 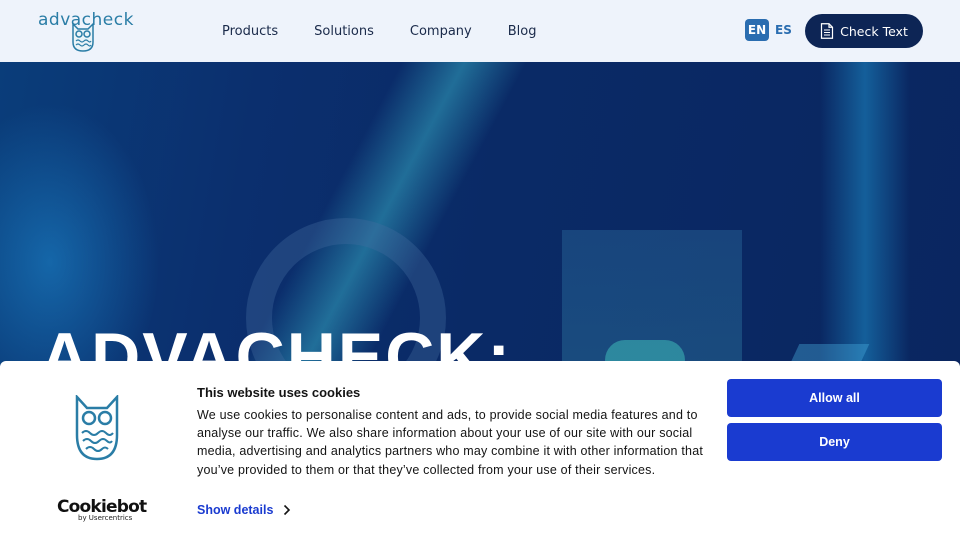 I want to click on deny-button: Deny, so click(x=834, y=442).